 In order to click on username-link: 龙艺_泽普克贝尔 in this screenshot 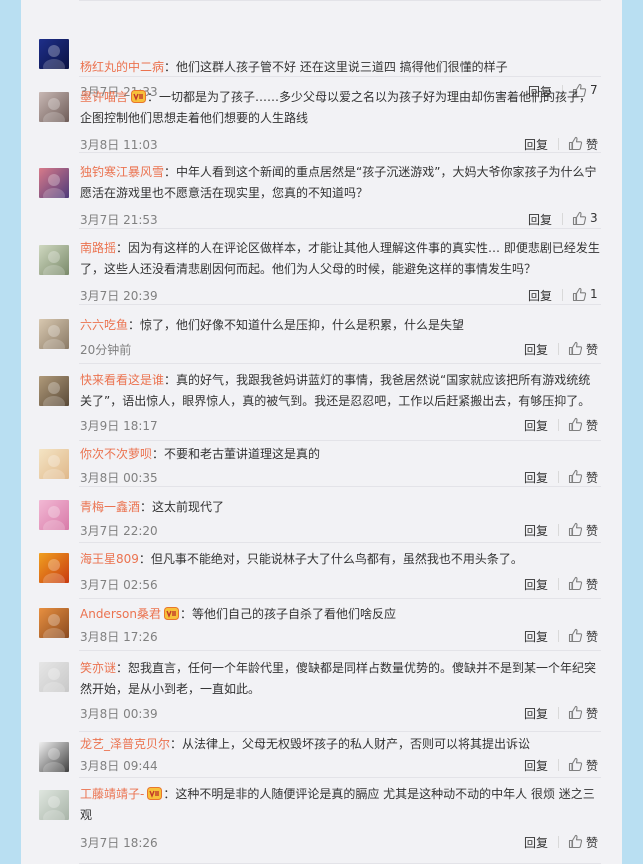, I will do `click(125, 744)`.